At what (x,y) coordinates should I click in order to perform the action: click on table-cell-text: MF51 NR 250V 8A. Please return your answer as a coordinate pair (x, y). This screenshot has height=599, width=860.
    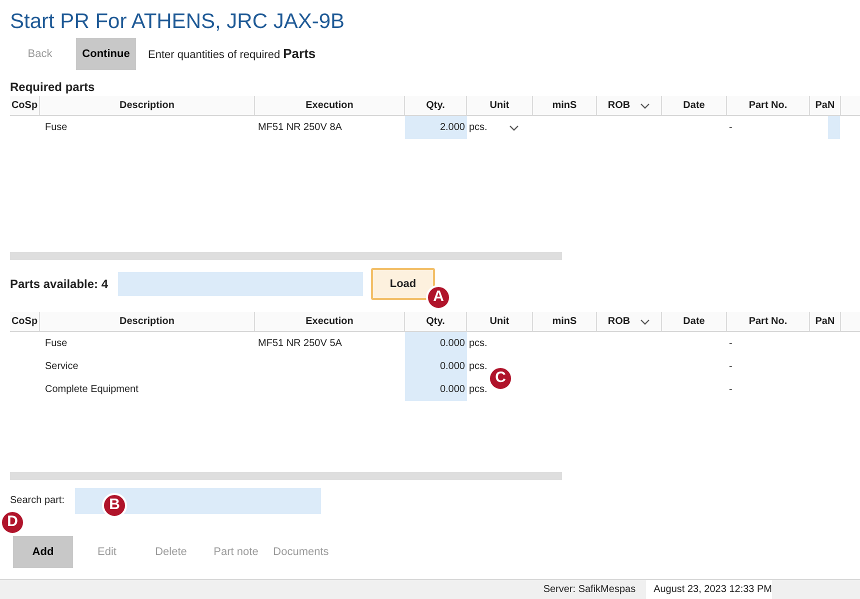
    Looking at the image, I should click on (300, 128).